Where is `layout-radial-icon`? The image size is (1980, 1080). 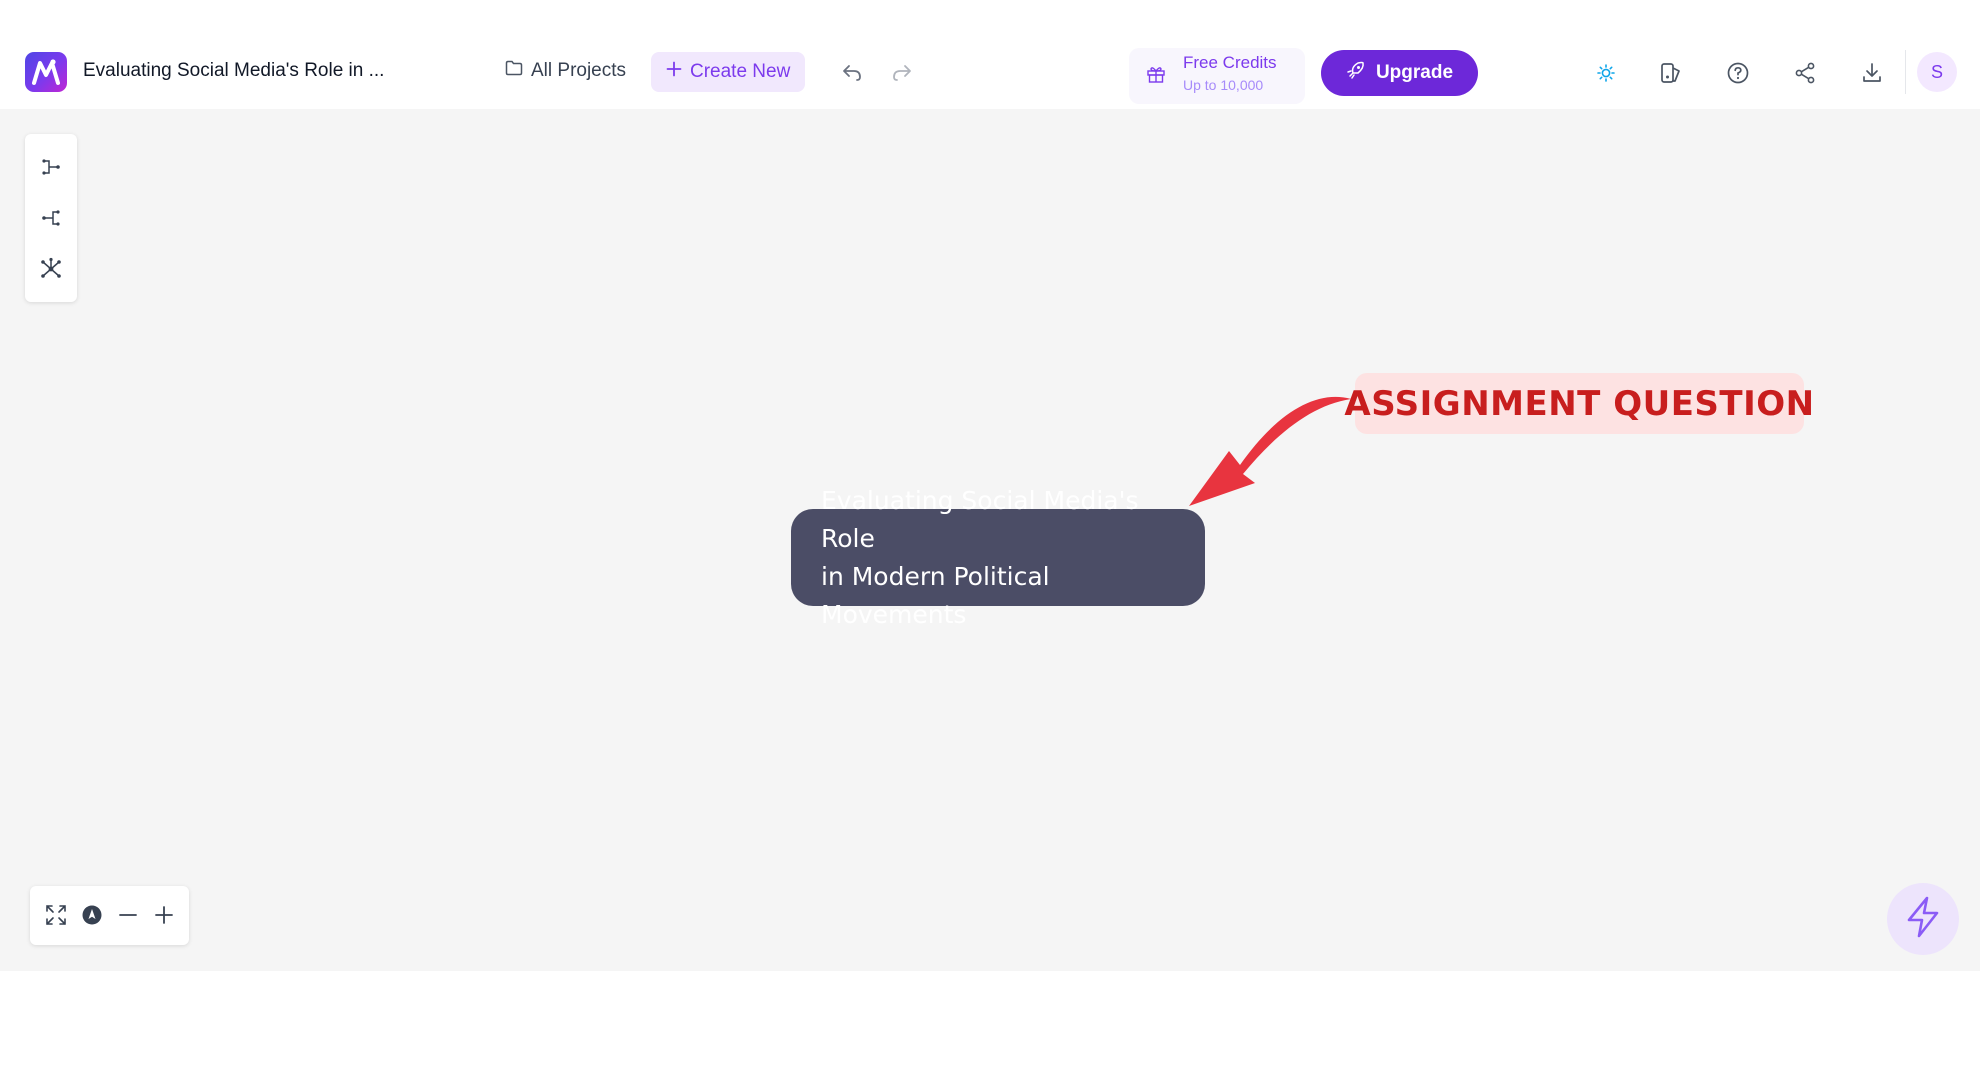 layout-radial-icon is located at coordinates (51, 269).